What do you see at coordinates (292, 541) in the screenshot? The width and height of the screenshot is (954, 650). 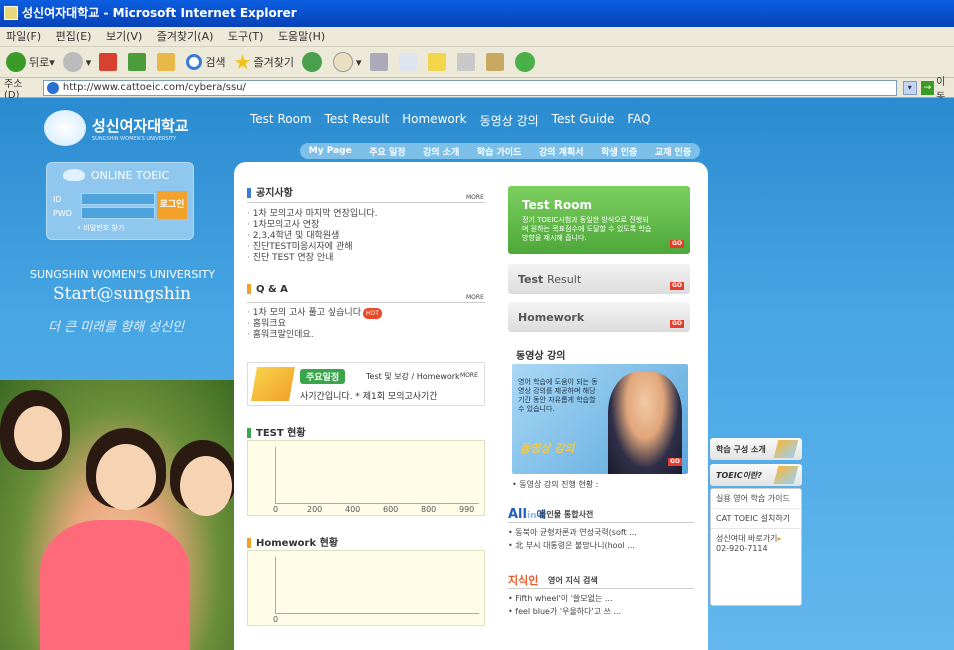 I see `homework-status-title: Homework 현황` at bounding box center [292, 541].